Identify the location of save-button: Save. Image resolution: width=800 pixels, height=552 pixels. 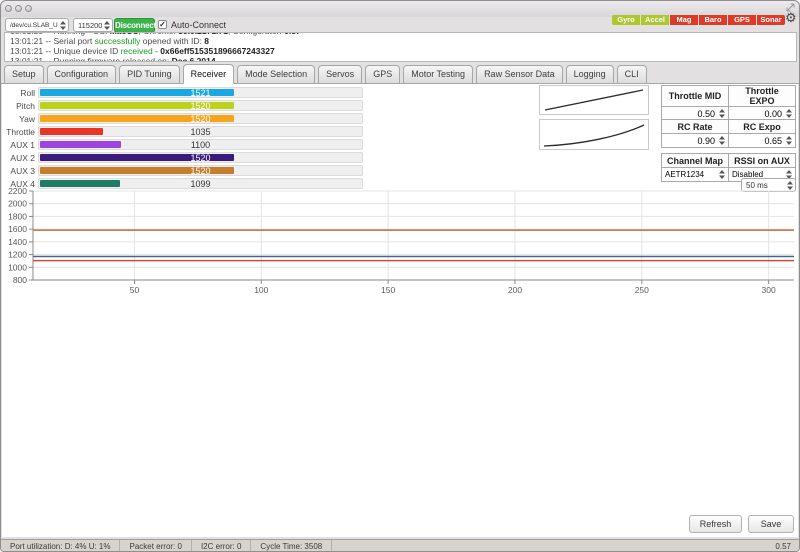
(771, 524).